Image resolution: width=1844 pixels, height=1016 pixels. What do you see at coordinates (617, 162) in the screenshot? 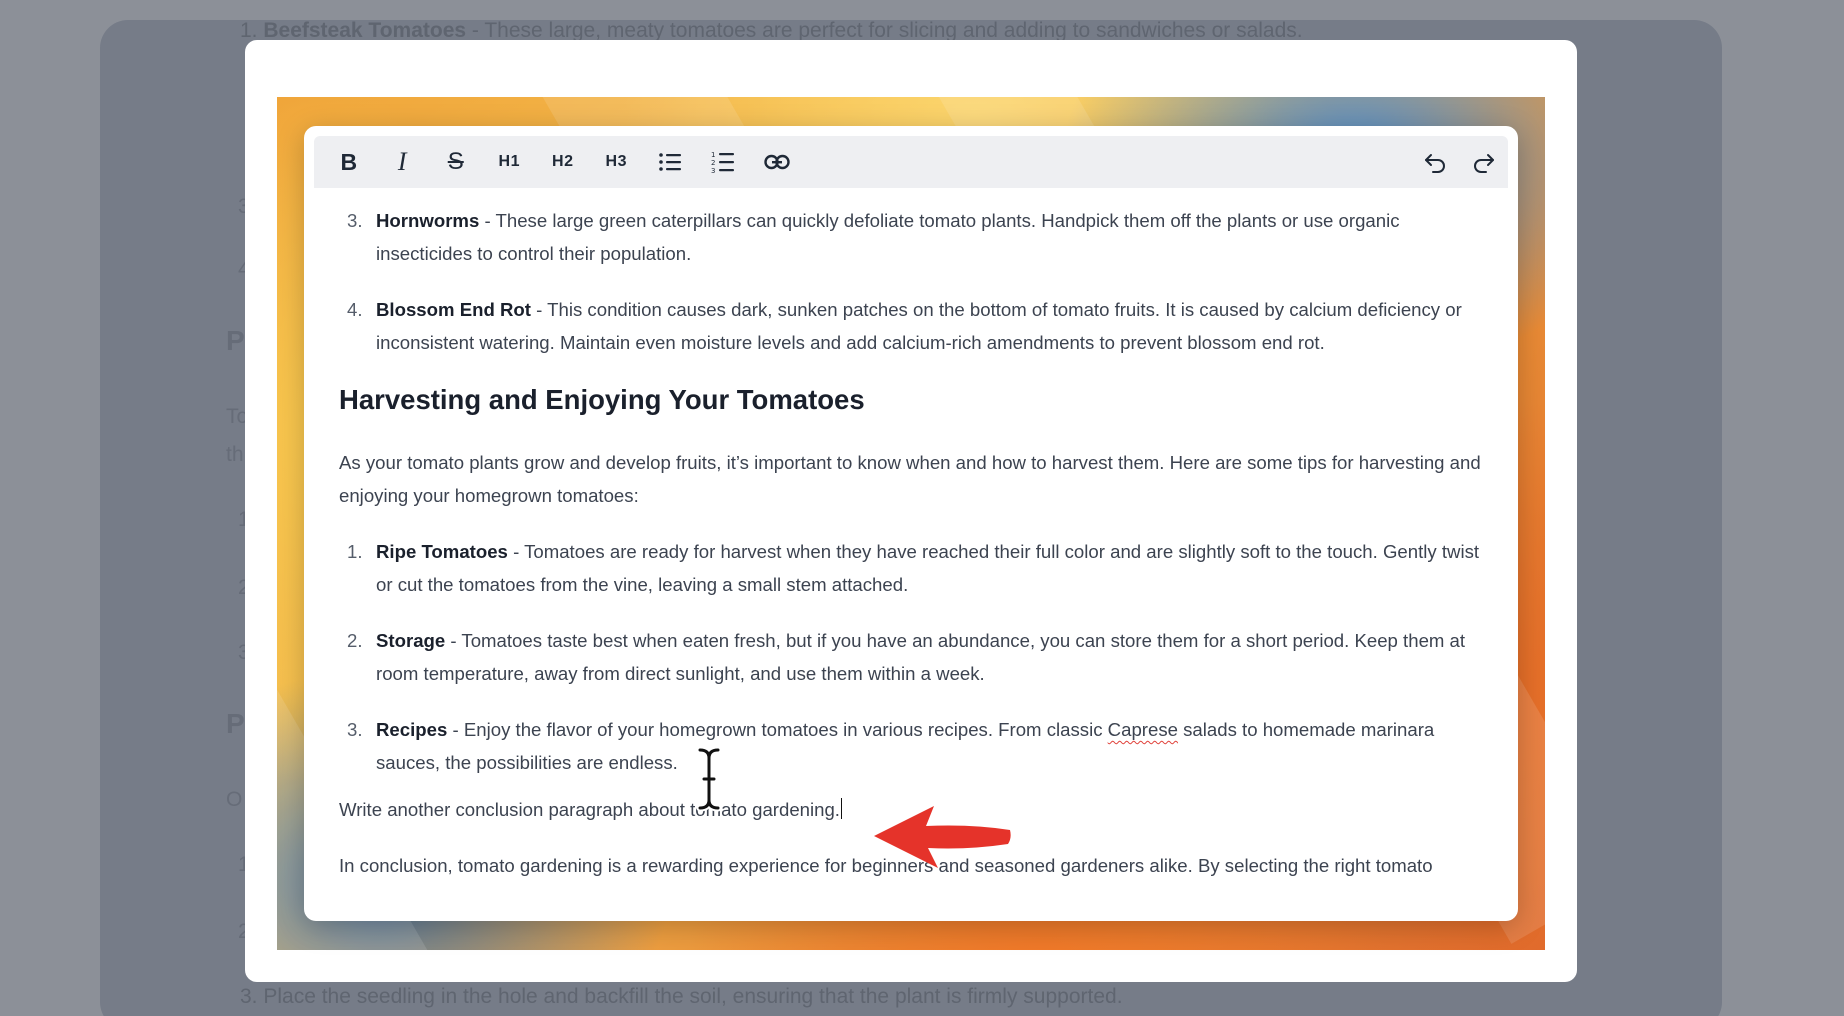
I see `heading3-button: H3` at bounding box center [617, 162].